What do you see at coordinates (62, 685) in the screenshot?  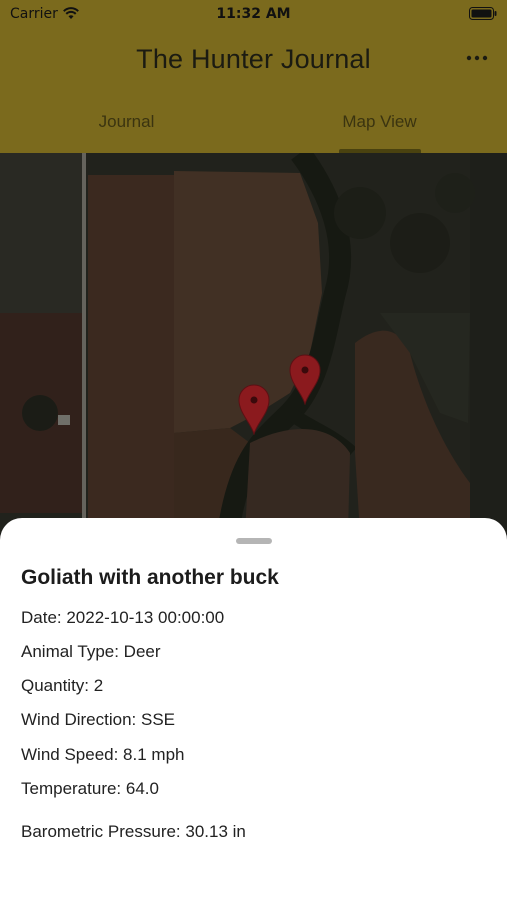 I see `detail-quantity: Quantity: 2` at bounding box center [62, 685].